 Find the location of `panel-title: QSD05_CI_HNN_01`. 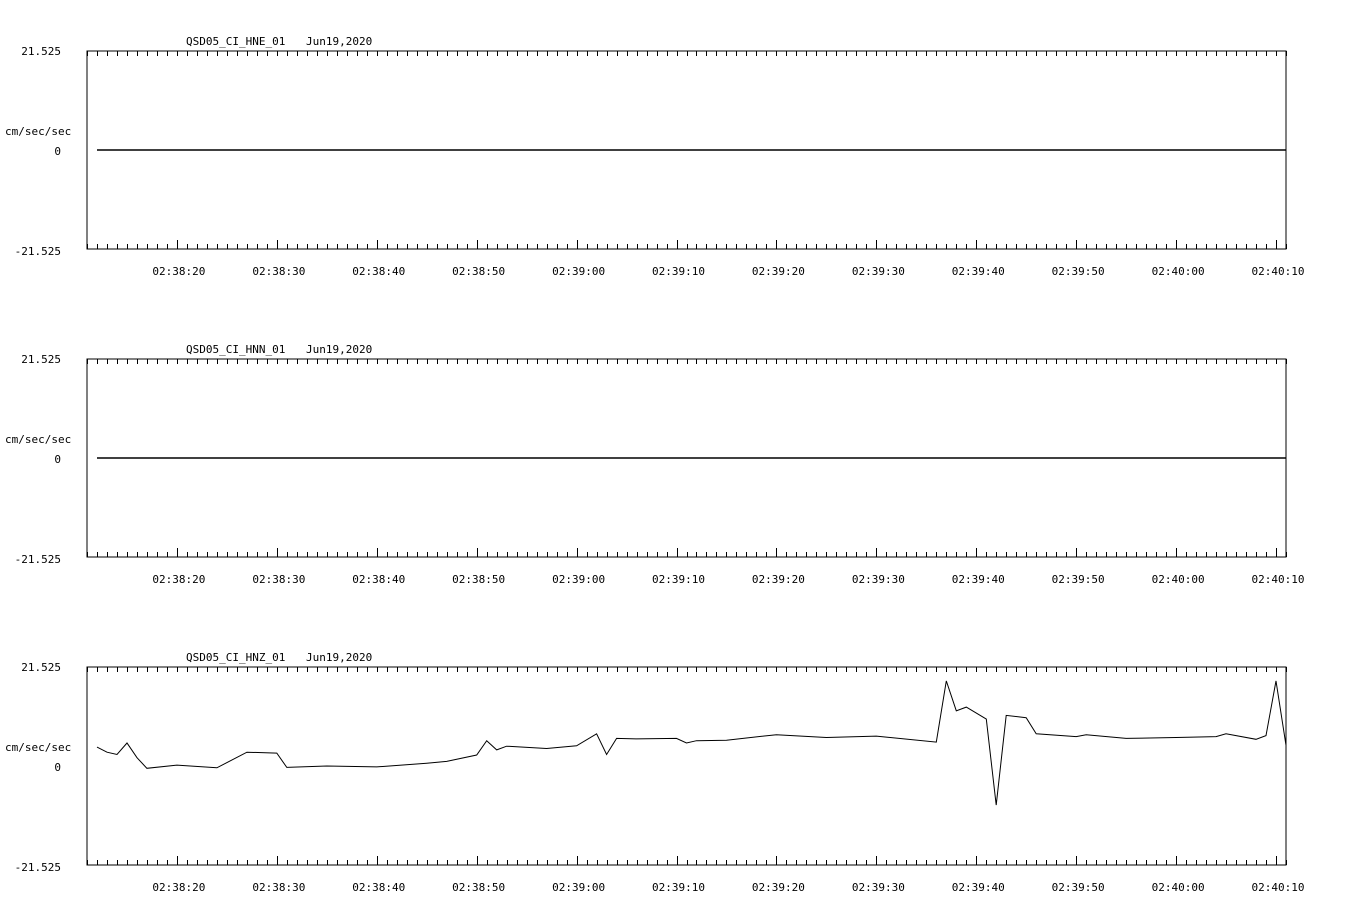

panel-title: QSD05_CI_HNN_01 is located at coordinates (235, 349).